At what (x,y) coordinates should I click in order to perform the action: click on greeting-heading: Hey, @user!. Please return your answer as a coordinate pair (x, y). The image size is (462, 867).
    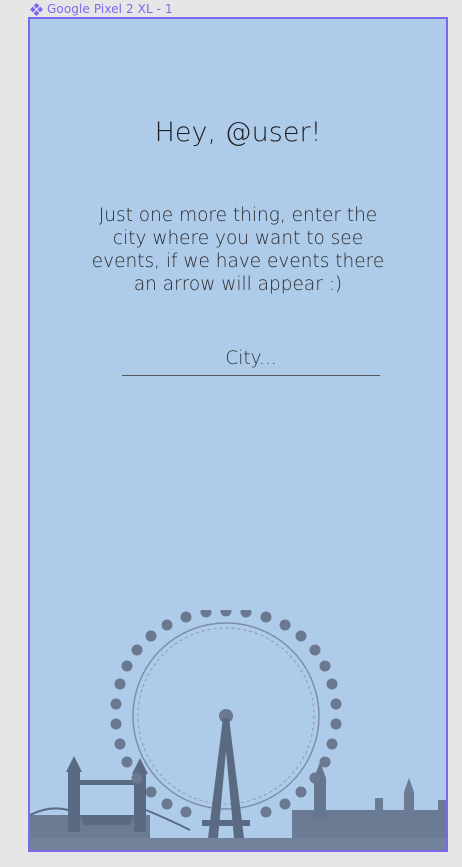
    Looking at the image, I should click on (238, 132).